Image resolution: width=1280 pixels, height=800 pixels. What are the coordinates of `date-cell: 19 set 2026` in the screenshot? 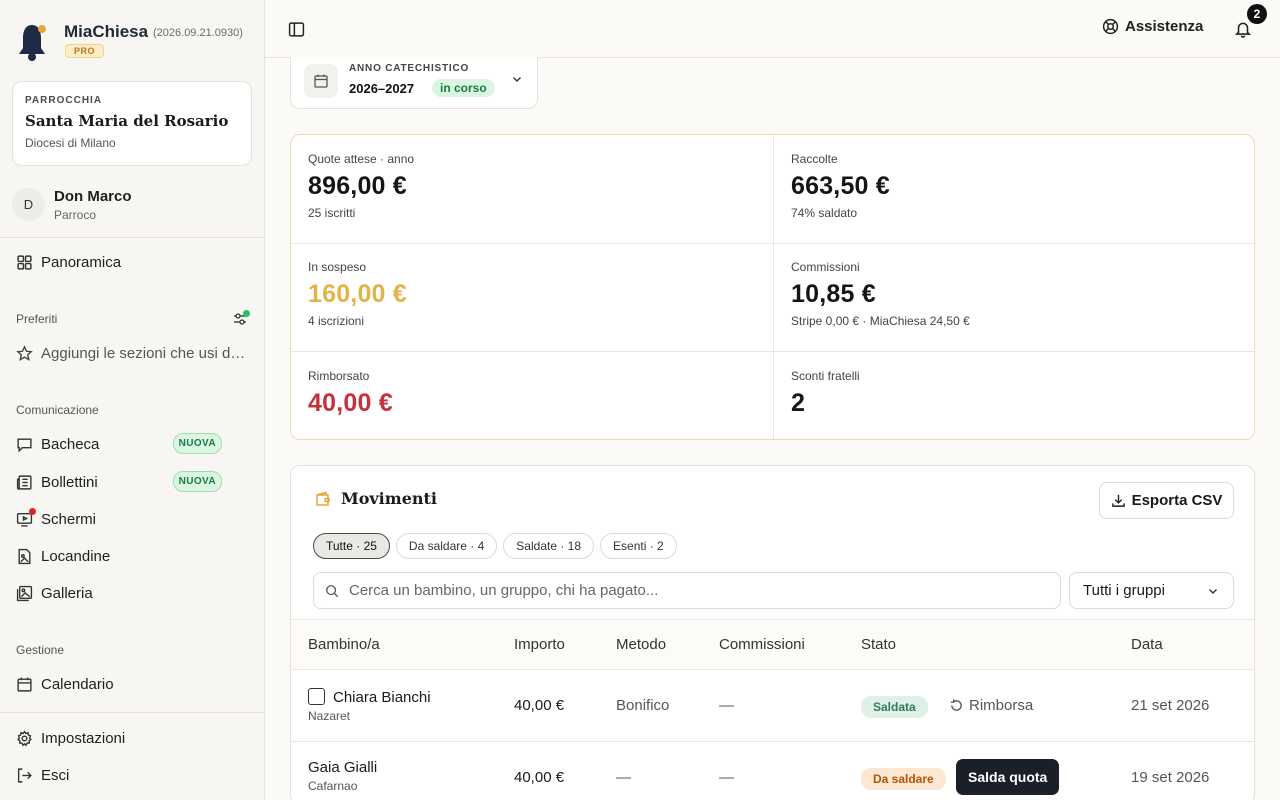 It's located at (1170, 777).